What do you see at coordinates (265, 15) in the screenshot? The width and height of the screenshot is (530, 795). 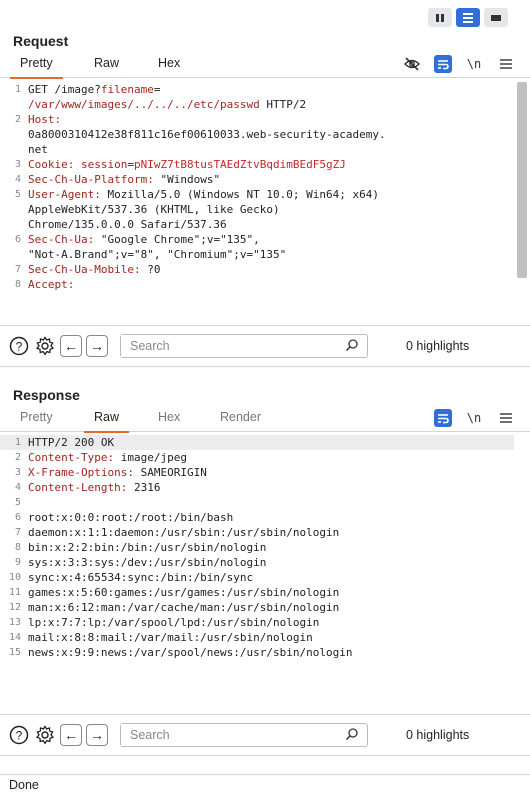 I see `top-toolbar` at bounding box center [265, 15].